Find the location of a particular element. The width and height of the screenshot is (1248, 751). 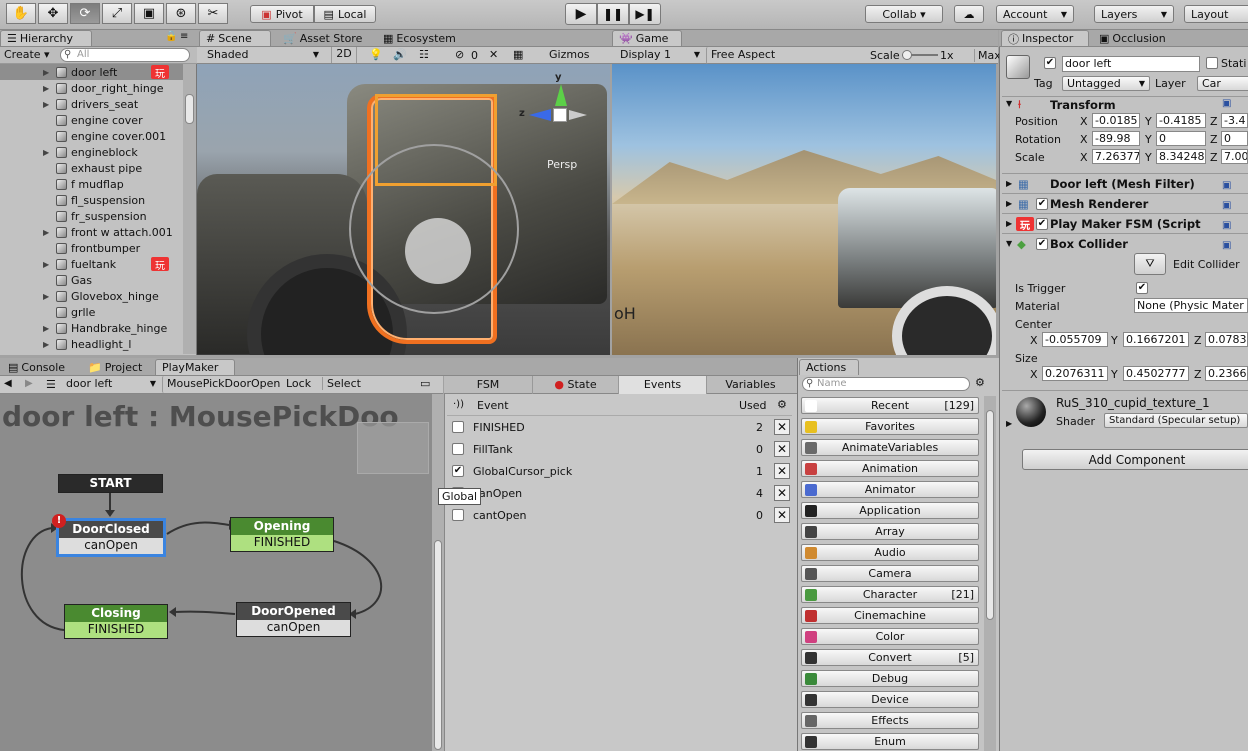

action-category-button: Convert [5] is located at coordinates (890, 657).